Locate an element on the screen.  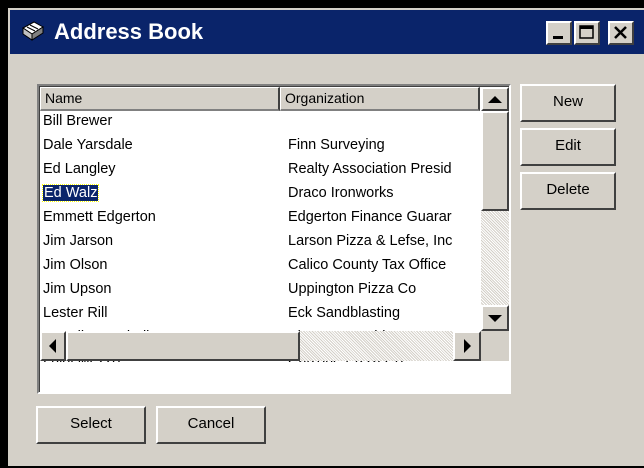
contact-name: Dale Yarsdale is located at coordinates (88, 145).